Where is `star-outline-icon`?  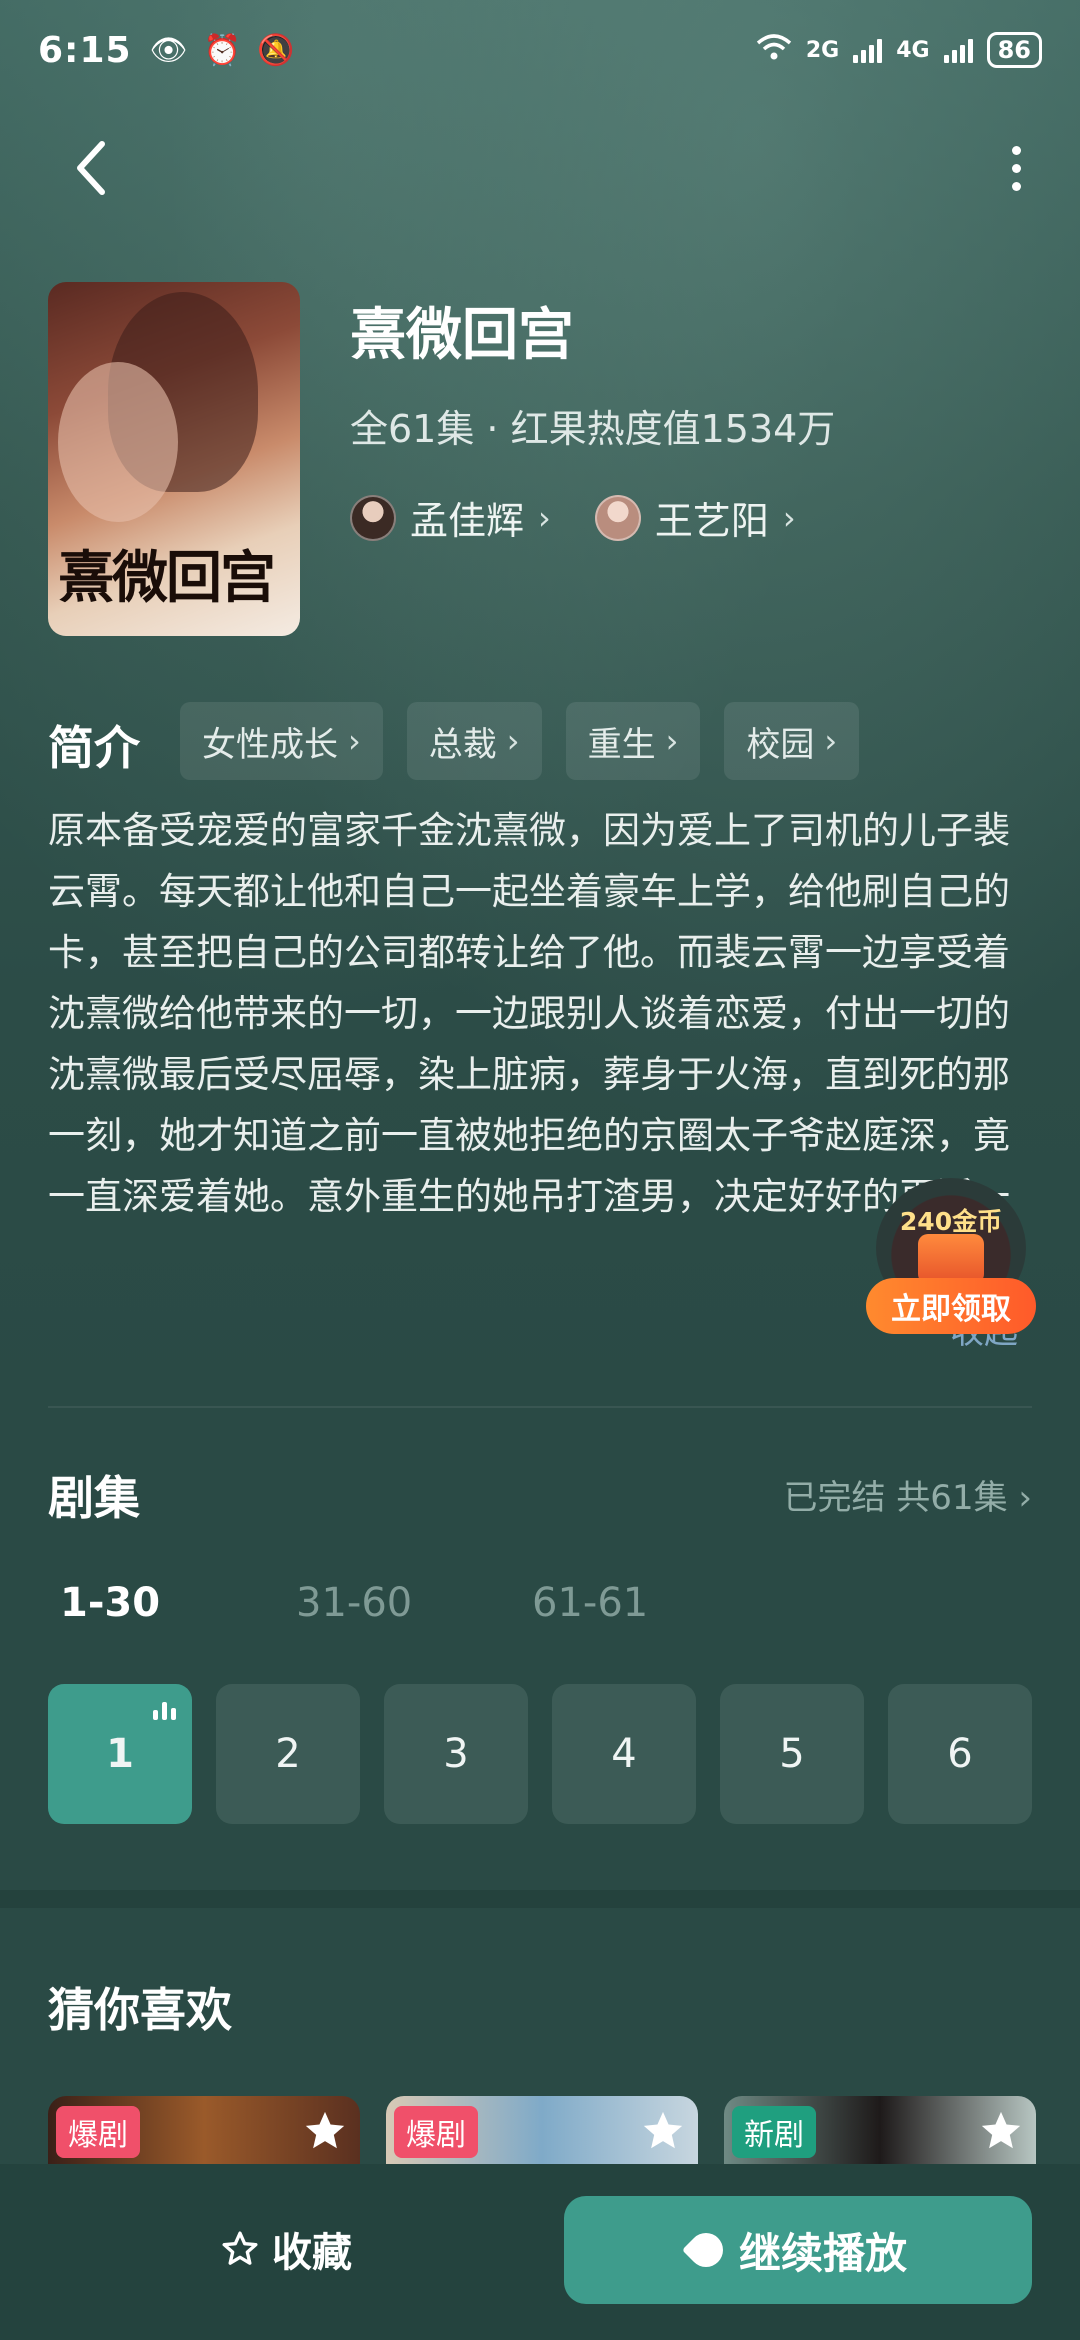
star-outline-icon is located at coordinates (240, 2248).